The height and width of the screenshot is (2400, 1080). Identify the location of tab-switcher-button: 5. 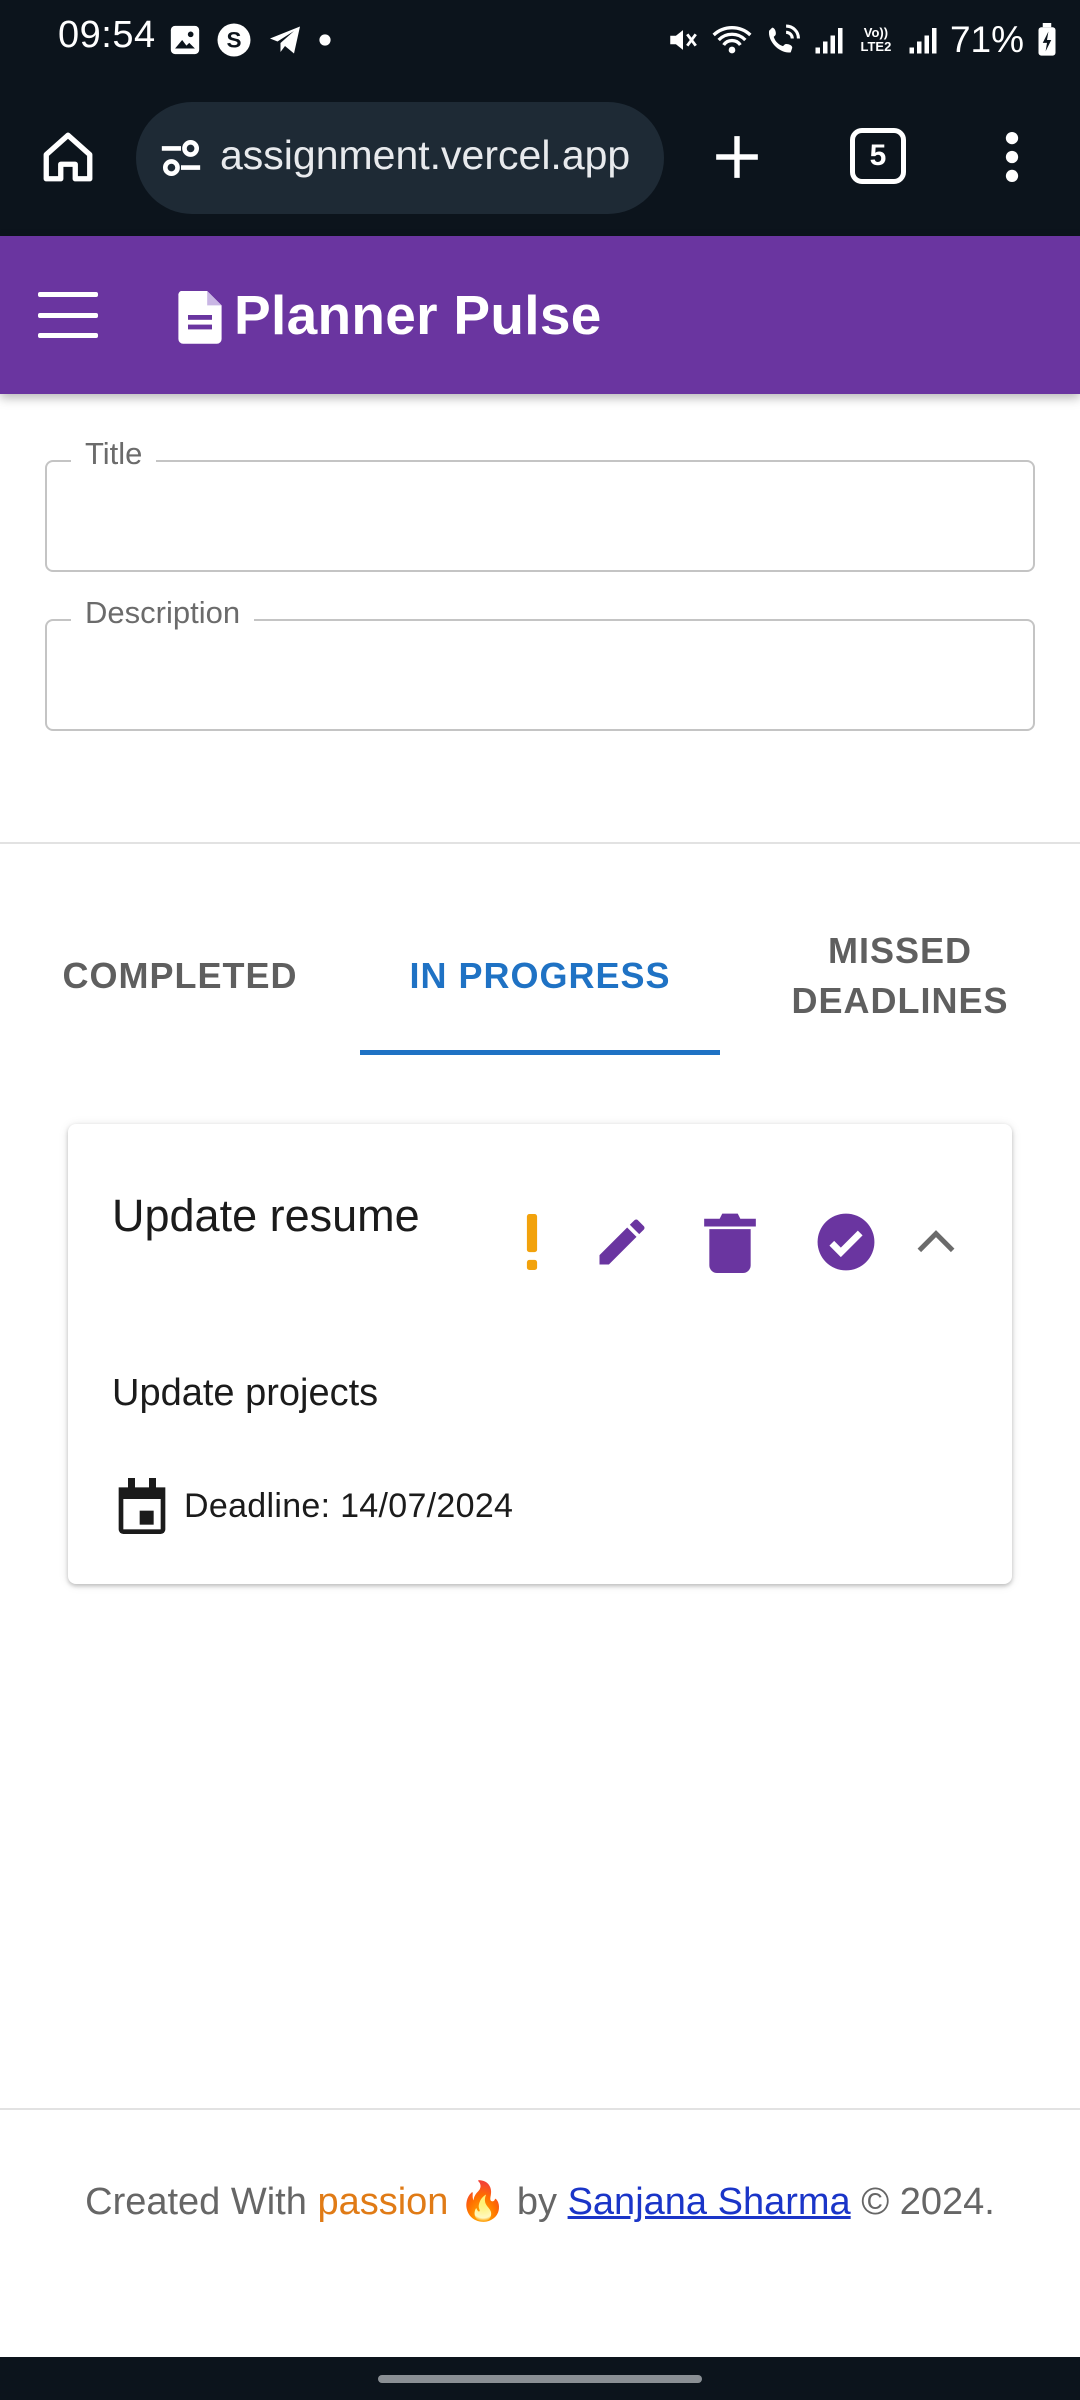
(878, 156).